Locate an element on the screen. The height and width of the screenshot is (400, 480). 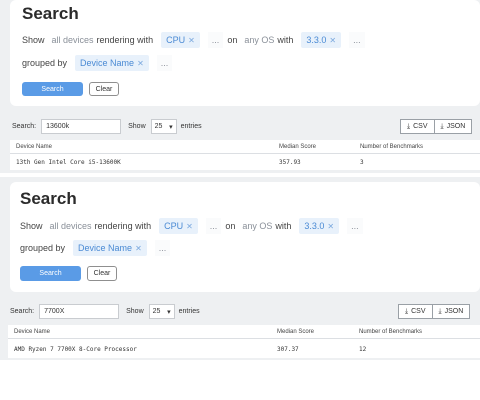
table-row: 13th Gen Intel Core i5-13600K 357.93 3 is located at coordinates (245, 162).